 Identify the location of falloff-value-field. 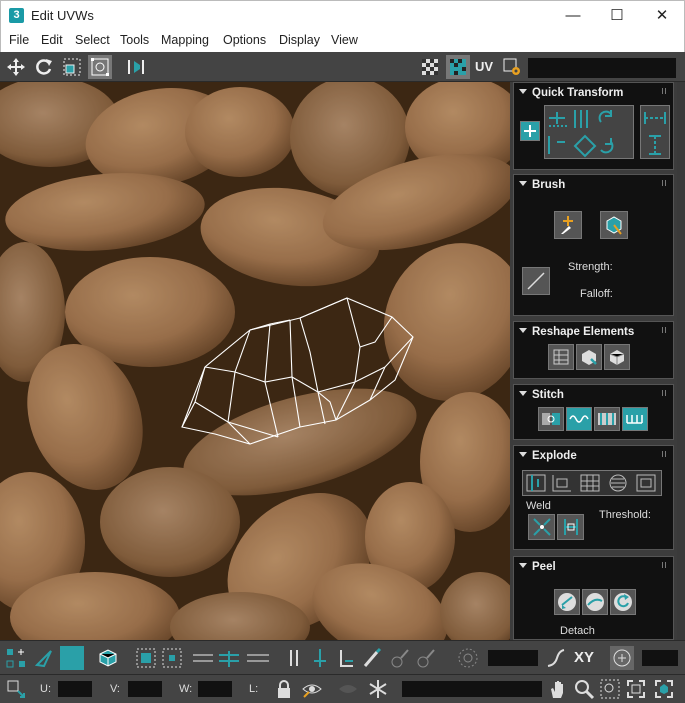
(513, 658).